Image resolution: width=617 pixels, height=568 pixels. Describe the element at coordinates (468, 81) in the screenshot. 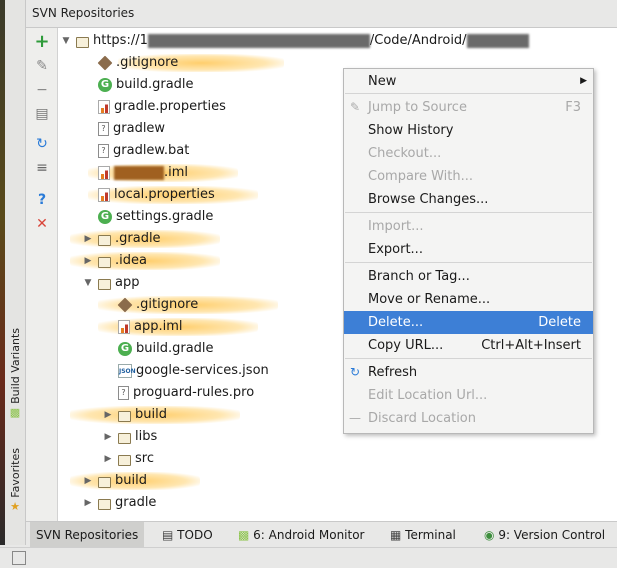

I see `menu-item-new: New ▶` at that location.